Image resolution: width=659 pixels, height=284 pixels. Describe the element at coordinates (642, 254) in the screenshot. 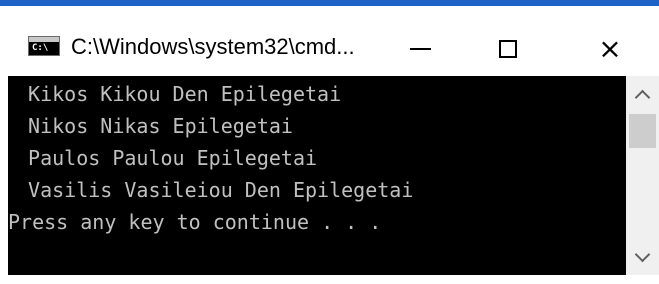

I see `chevron-down-icon` at that location.